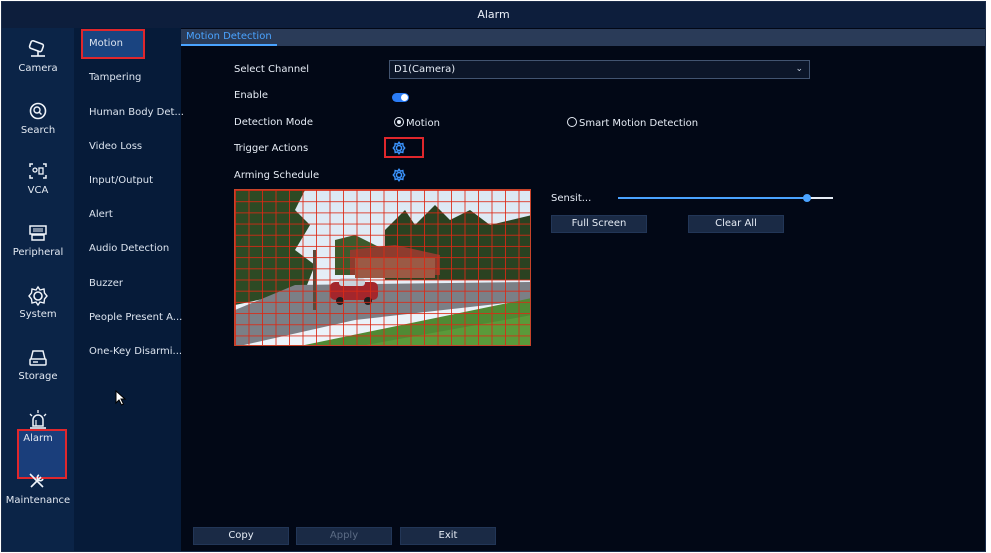 This screenshot has width=991, height=553. What do you see at coordinates (425, 69) in the screenshot?
I see `channel-select-value: D1(Camera)` at bounding box center [425, 69].